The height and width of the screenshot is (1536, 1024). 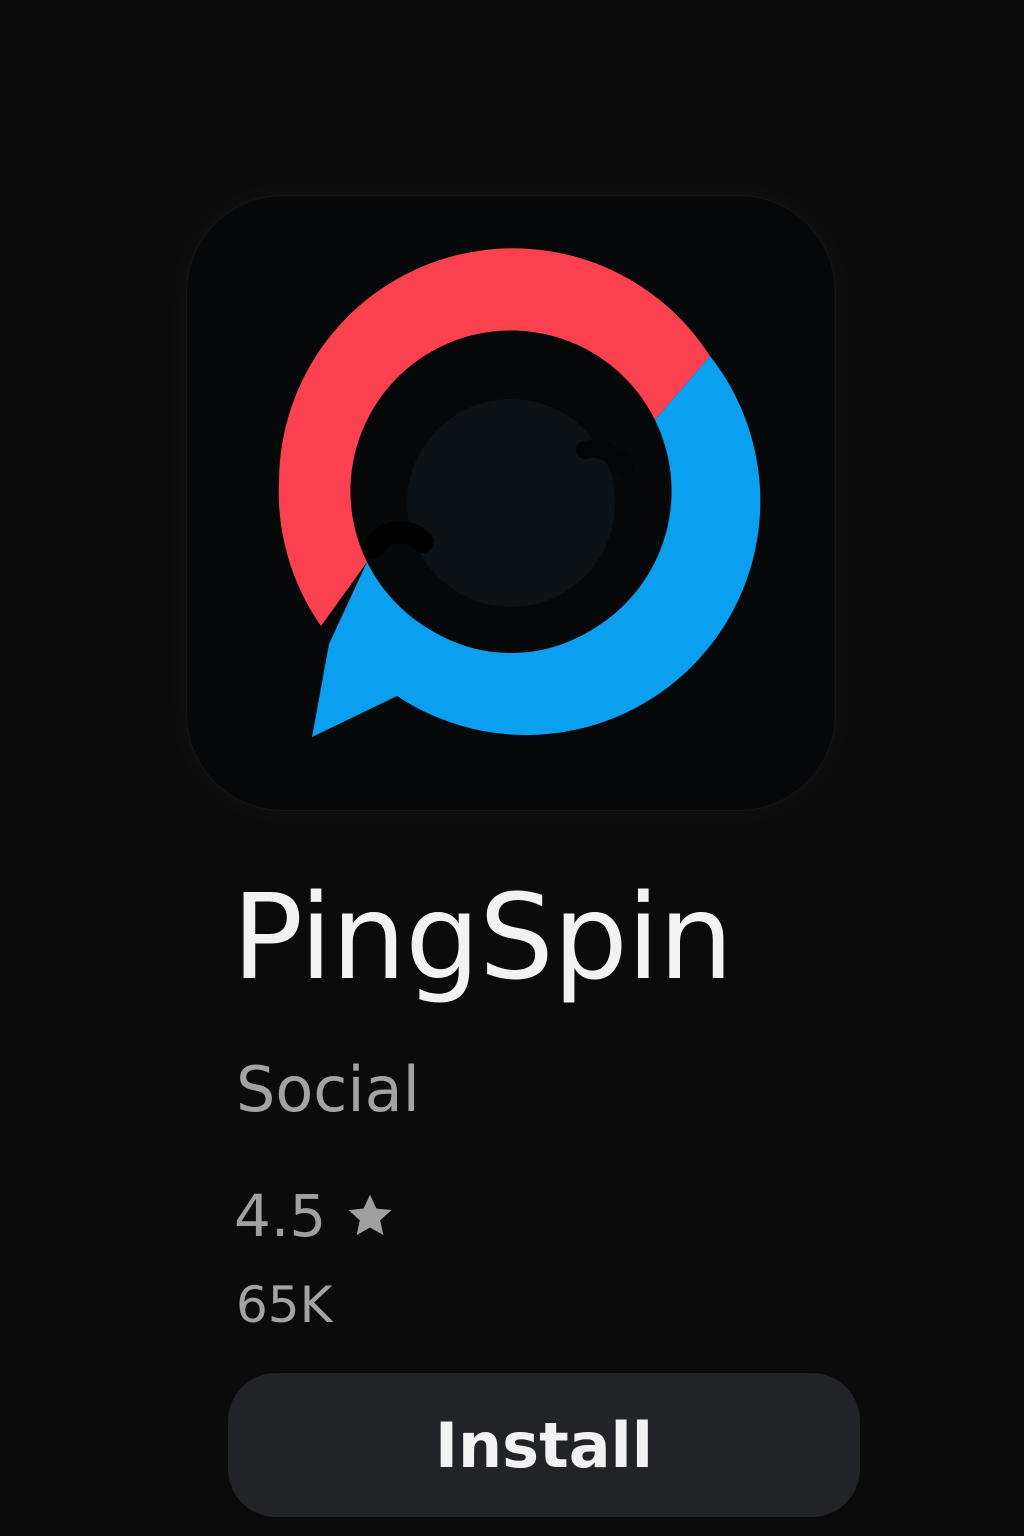 What do you see at coordinates (328, 1090) in the screenshot?
I see `app-category: Social` at bounding box center [328, 1090].